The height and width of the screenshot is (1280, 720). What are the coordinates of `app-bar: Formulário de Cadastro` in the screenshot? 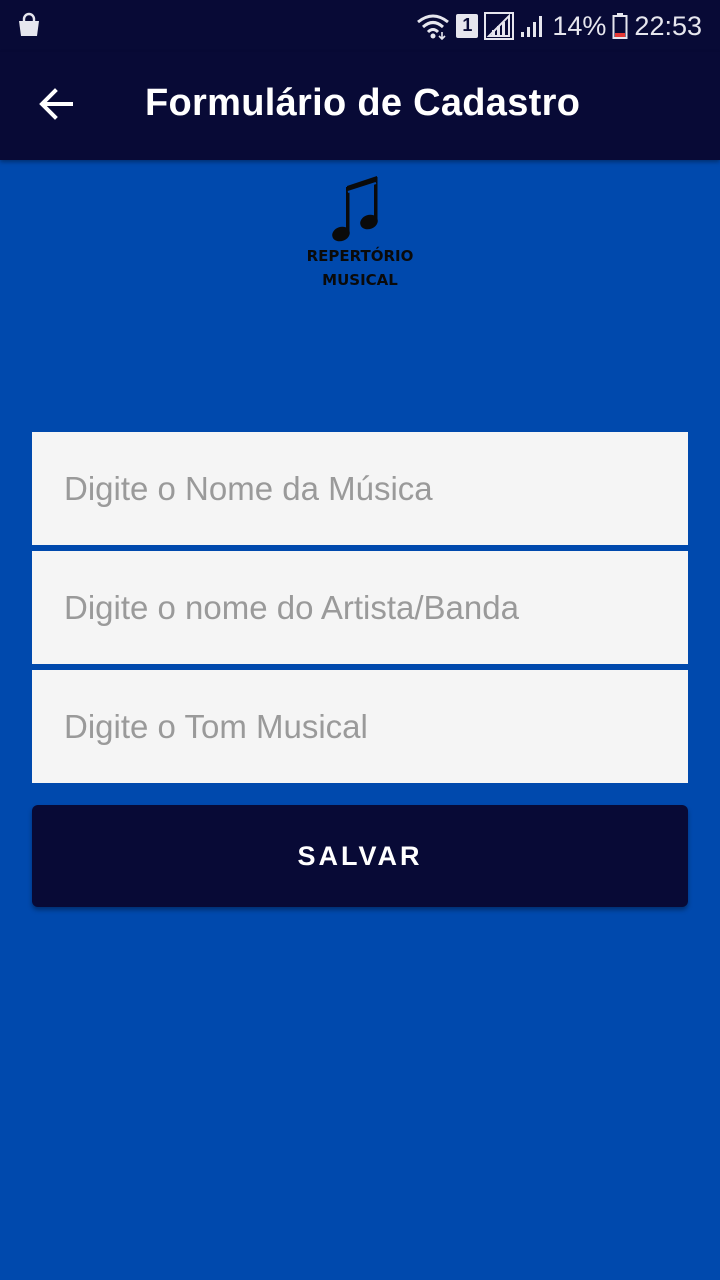 It's located at (360, 106).